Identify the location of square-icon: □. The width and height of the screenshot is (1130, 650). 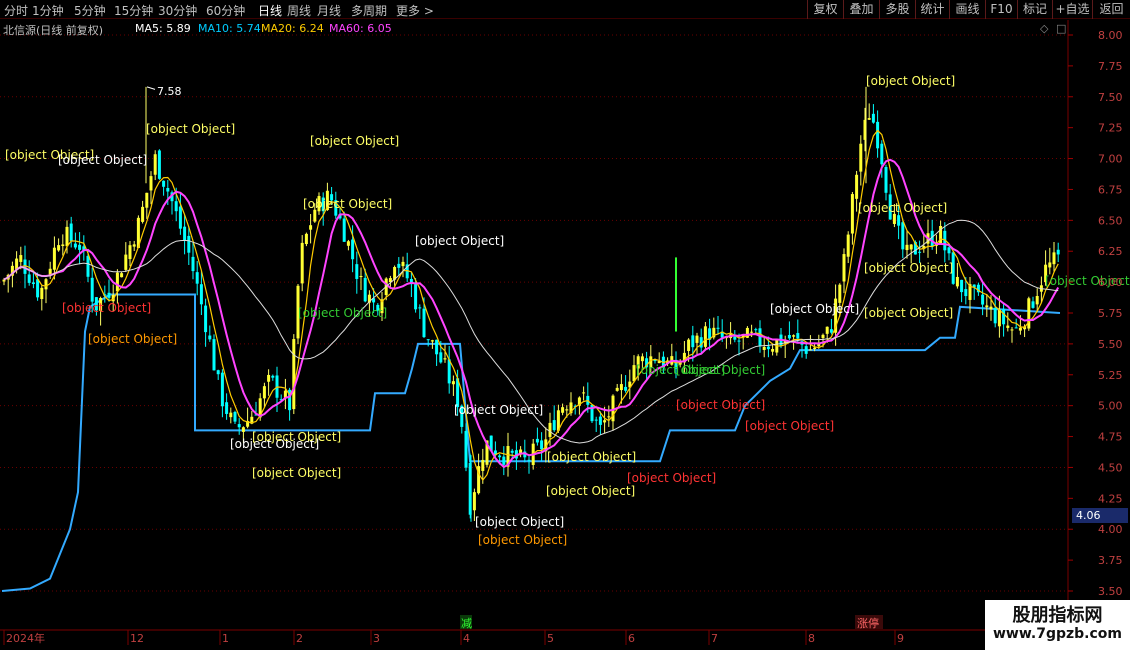
(1061, 28).